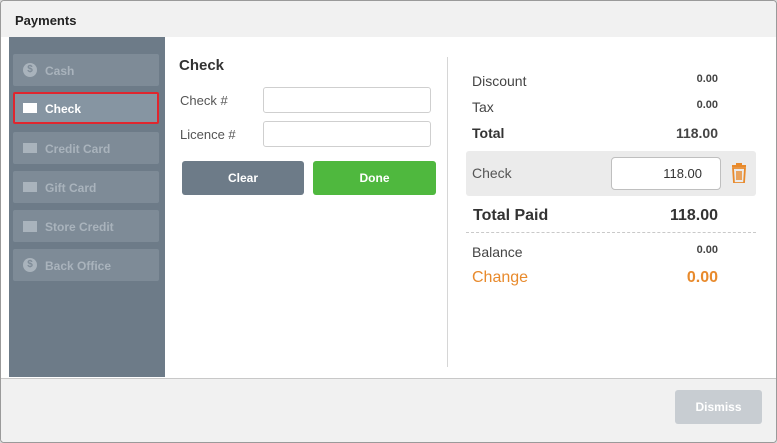 Image resolution: width=777 pixels, height=443 pixels. Describe the element at coordinates (30, 148) in the screenshot. I see `credit-card-icon` at that location.